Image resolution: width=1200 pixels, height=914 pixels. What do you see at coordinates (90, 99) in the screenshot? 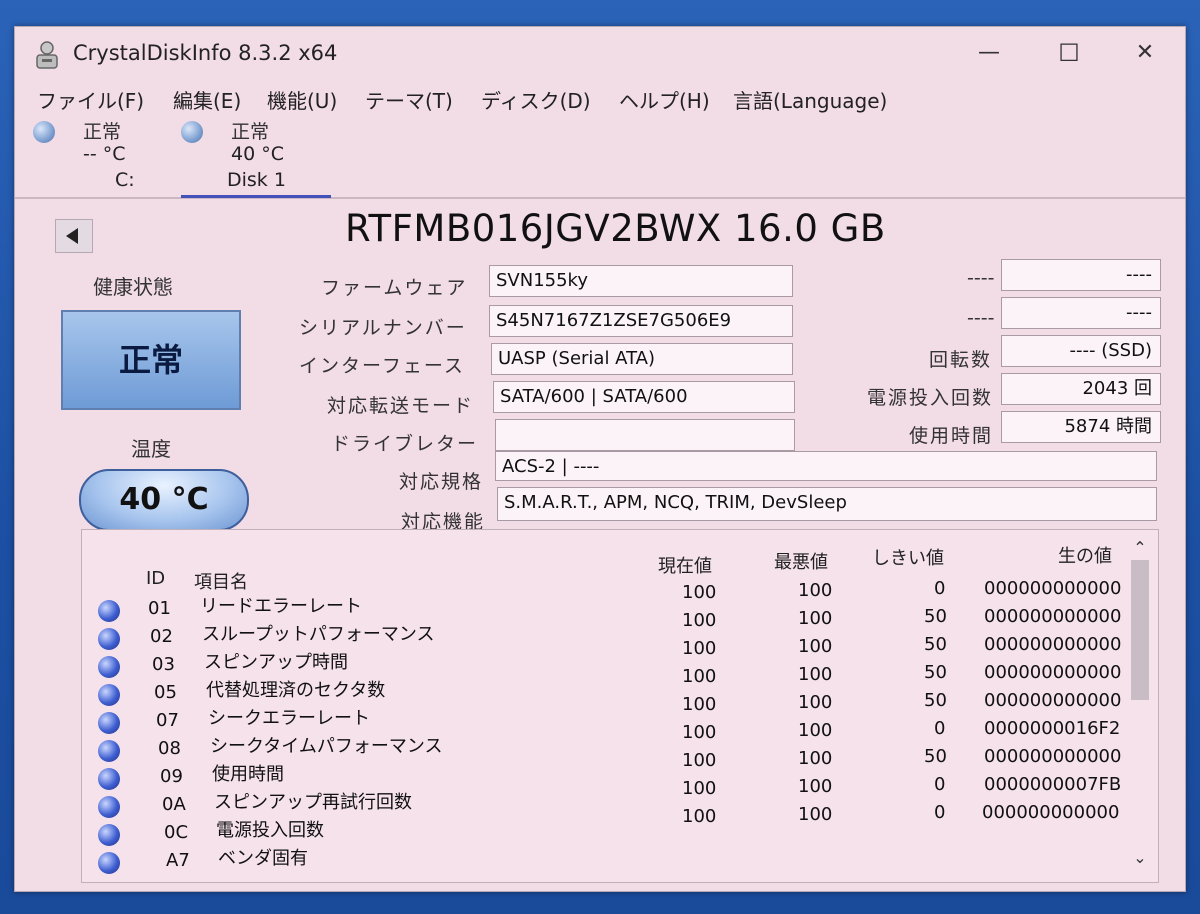
I see `menu-file: ファイル(F)` at bounding box center [90, 99].